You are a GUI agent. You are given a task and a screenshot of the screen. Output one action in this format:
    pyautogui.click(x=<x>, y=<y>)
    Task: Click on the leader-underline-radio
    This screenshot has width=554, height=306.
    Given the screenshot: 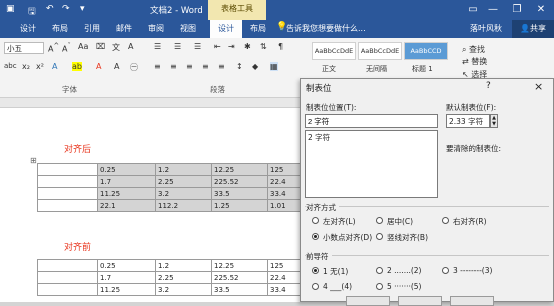 What is the action you would take?
    pyautogui.click(x=315, y=286)
    